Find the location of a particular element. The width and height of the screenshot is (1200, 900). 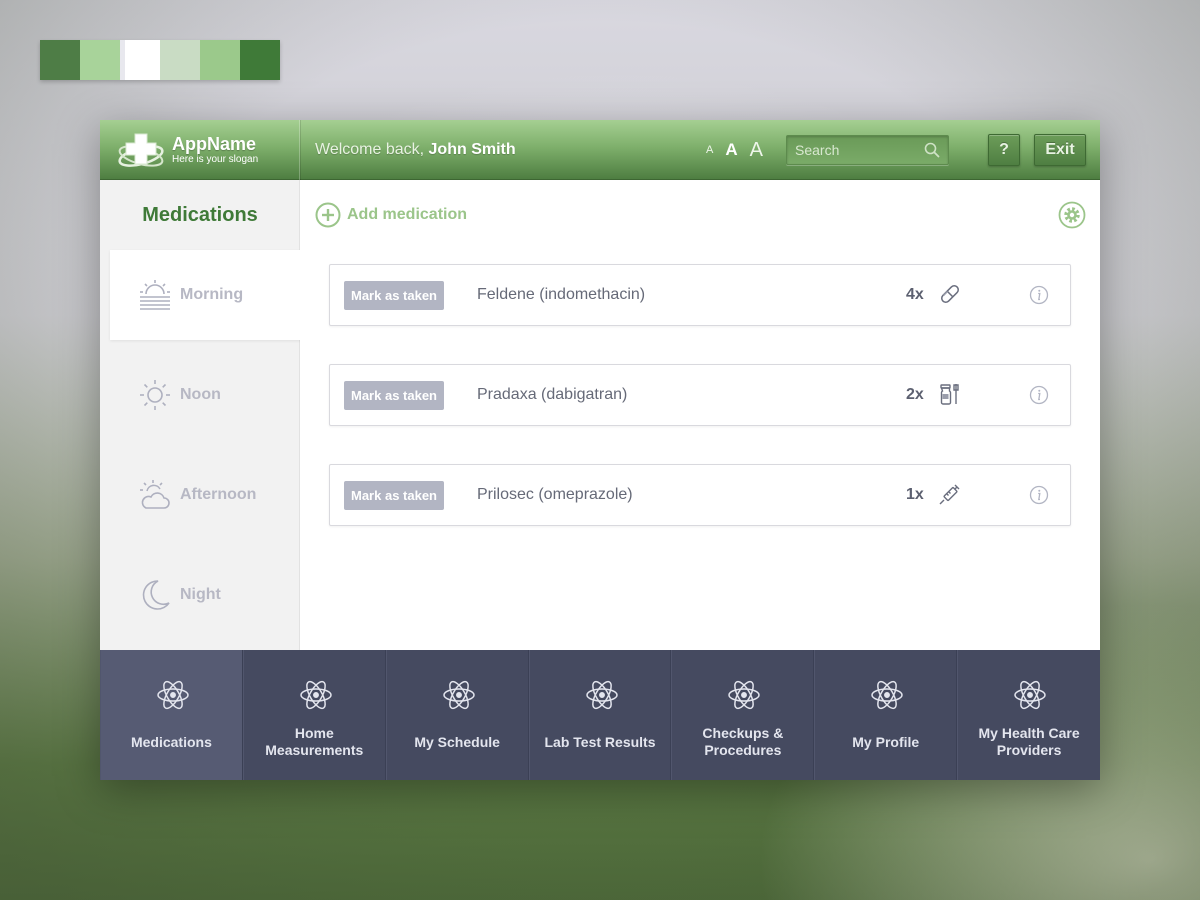

sidebar-item-label: Noon is located at coordinates (200, 394).